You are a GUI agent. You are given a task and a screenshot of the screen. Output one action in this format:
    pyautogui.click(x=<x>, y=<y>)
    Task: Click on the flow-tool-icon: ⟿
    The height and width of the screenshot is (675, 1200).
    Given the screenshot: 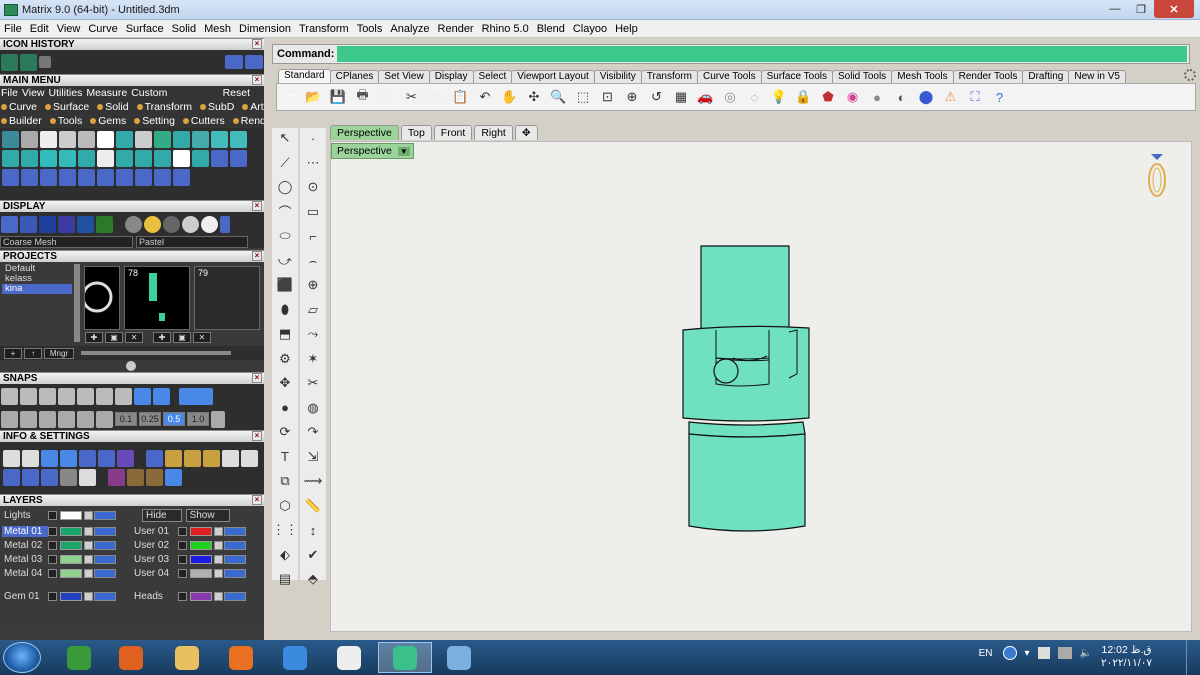 What is the action you would take?
    pyautogui.click(x=313, y=481)
    